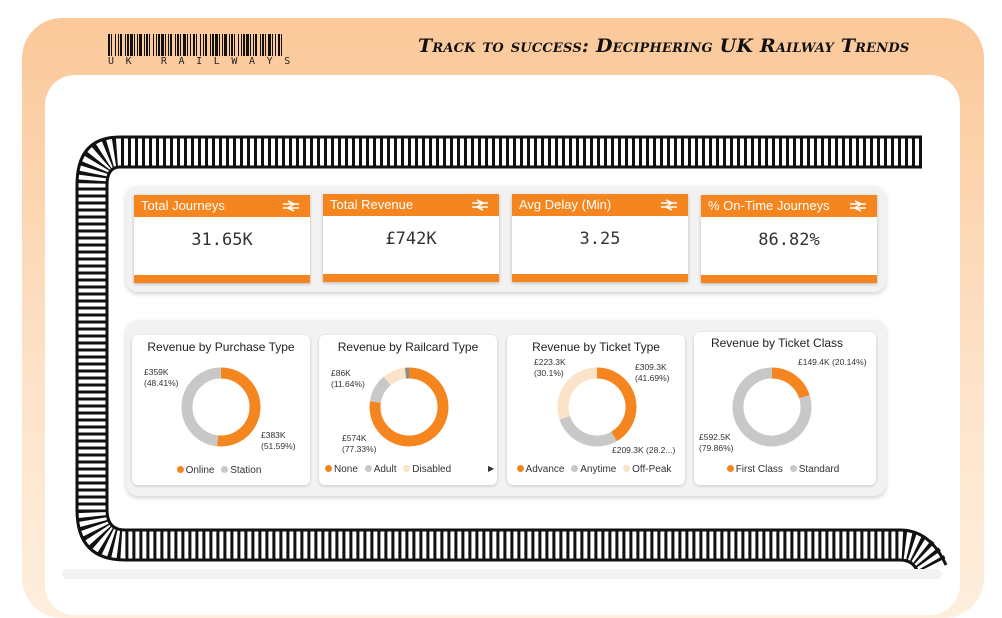 This screenshot has width=1002, height=618. What do you see at coordinates (408, 347) in the screenshot?
I see `chart-title: Revenue by Railcard Type` at bounding box center [408, 347].